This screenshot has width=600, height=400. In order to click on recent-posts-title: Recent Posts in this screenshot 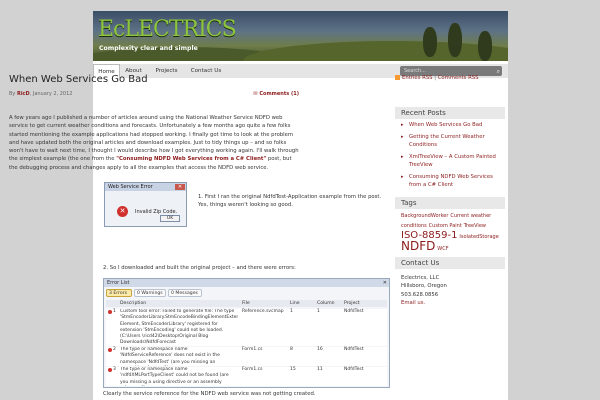, I will do `click(450, 113)`.